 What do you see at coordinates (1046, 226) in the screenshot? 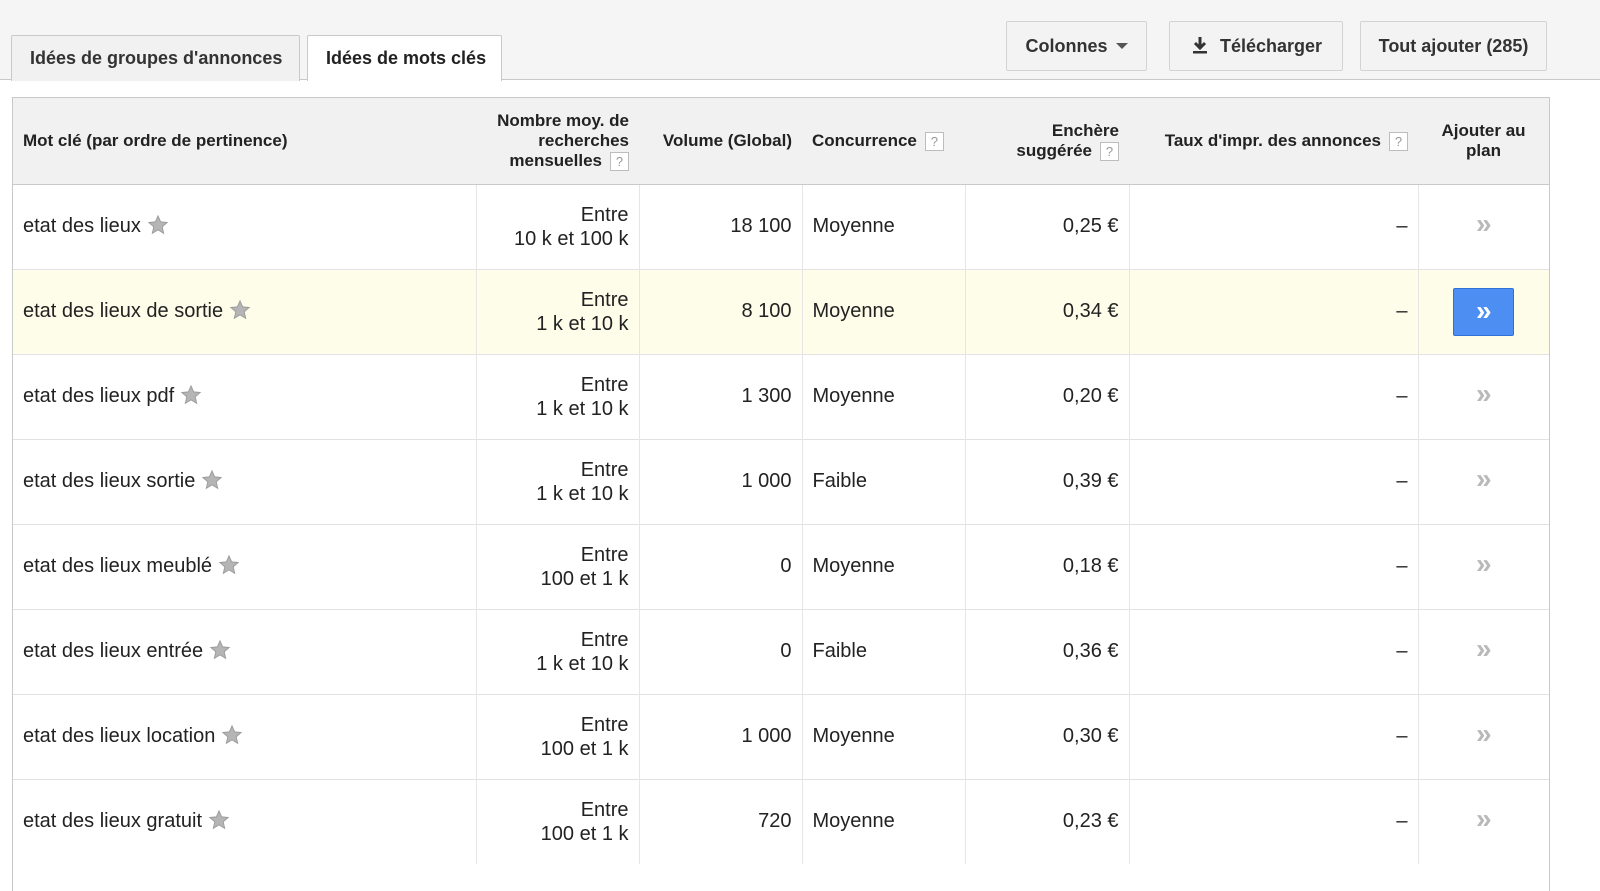
I see `bid-cell: 0,25 €` at bounding box center [1046, 226].